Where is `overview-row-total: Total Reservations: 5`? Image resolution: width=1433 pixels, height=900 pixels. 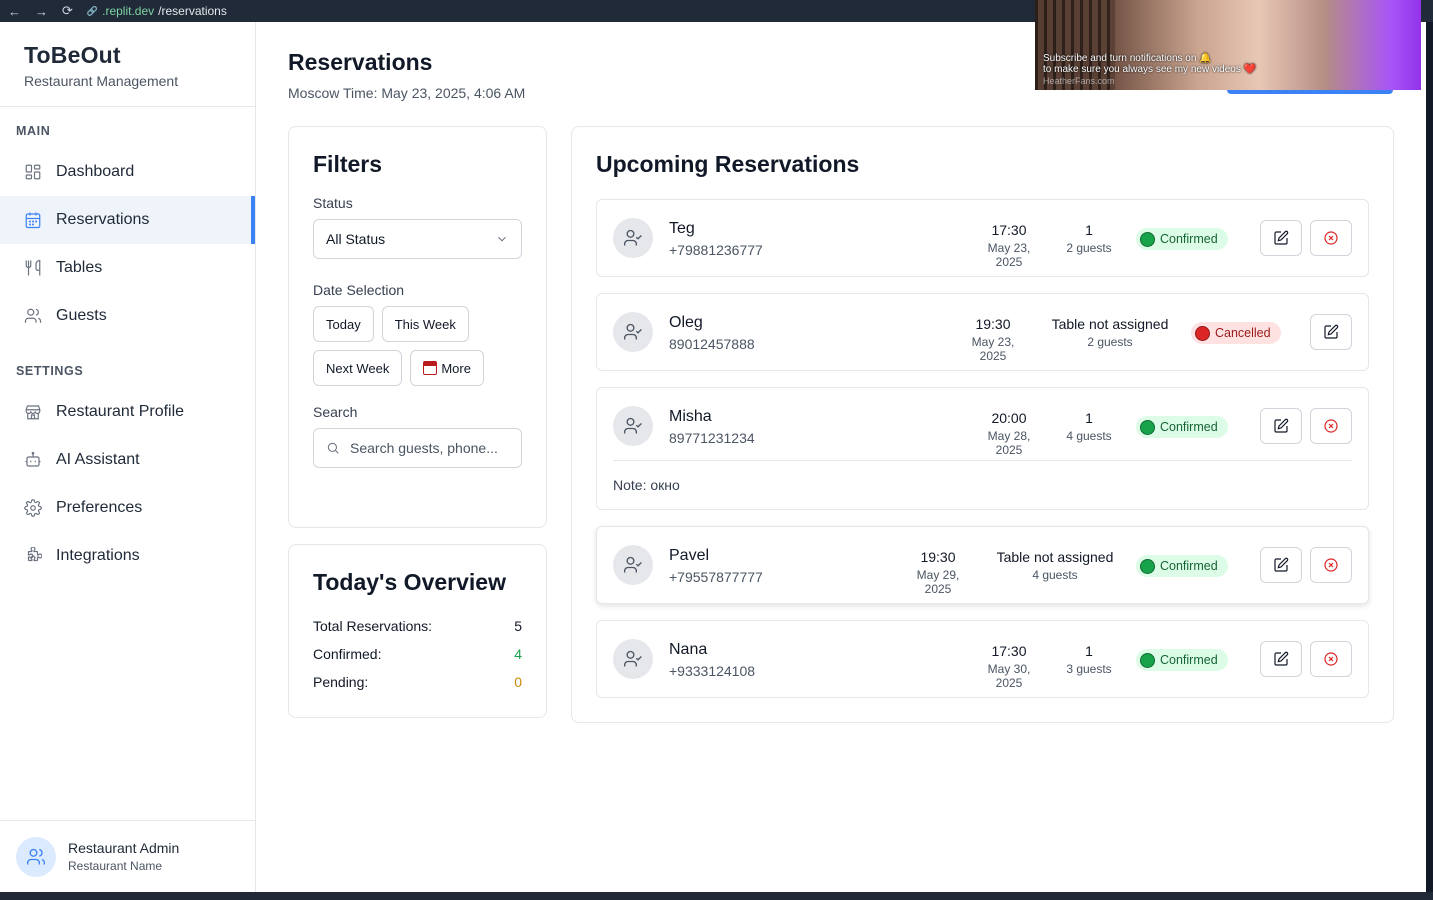 overview-row-total: Total Reservations: 5 is located at coordinates (417, 626).